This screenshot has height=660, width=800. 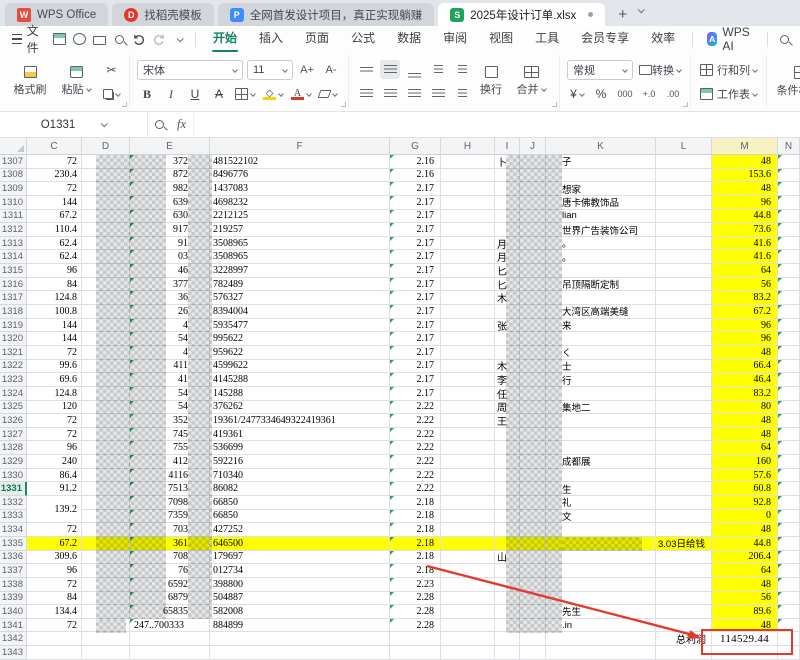 I want to click on cell-N1307, so click(x=789, y=162).